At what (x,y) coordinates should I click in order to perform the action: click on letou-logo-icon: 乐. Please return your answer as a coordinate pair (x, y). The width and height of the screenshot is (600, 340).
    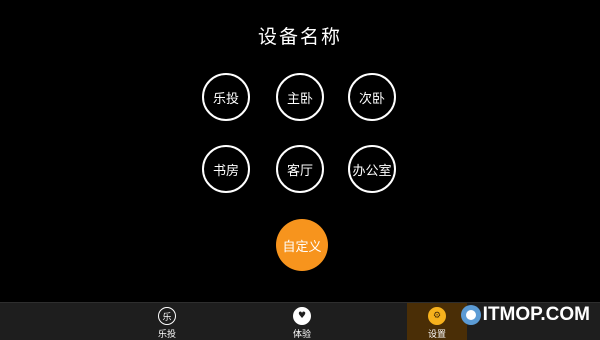
    Looking at the image, I should click on (167, 316).